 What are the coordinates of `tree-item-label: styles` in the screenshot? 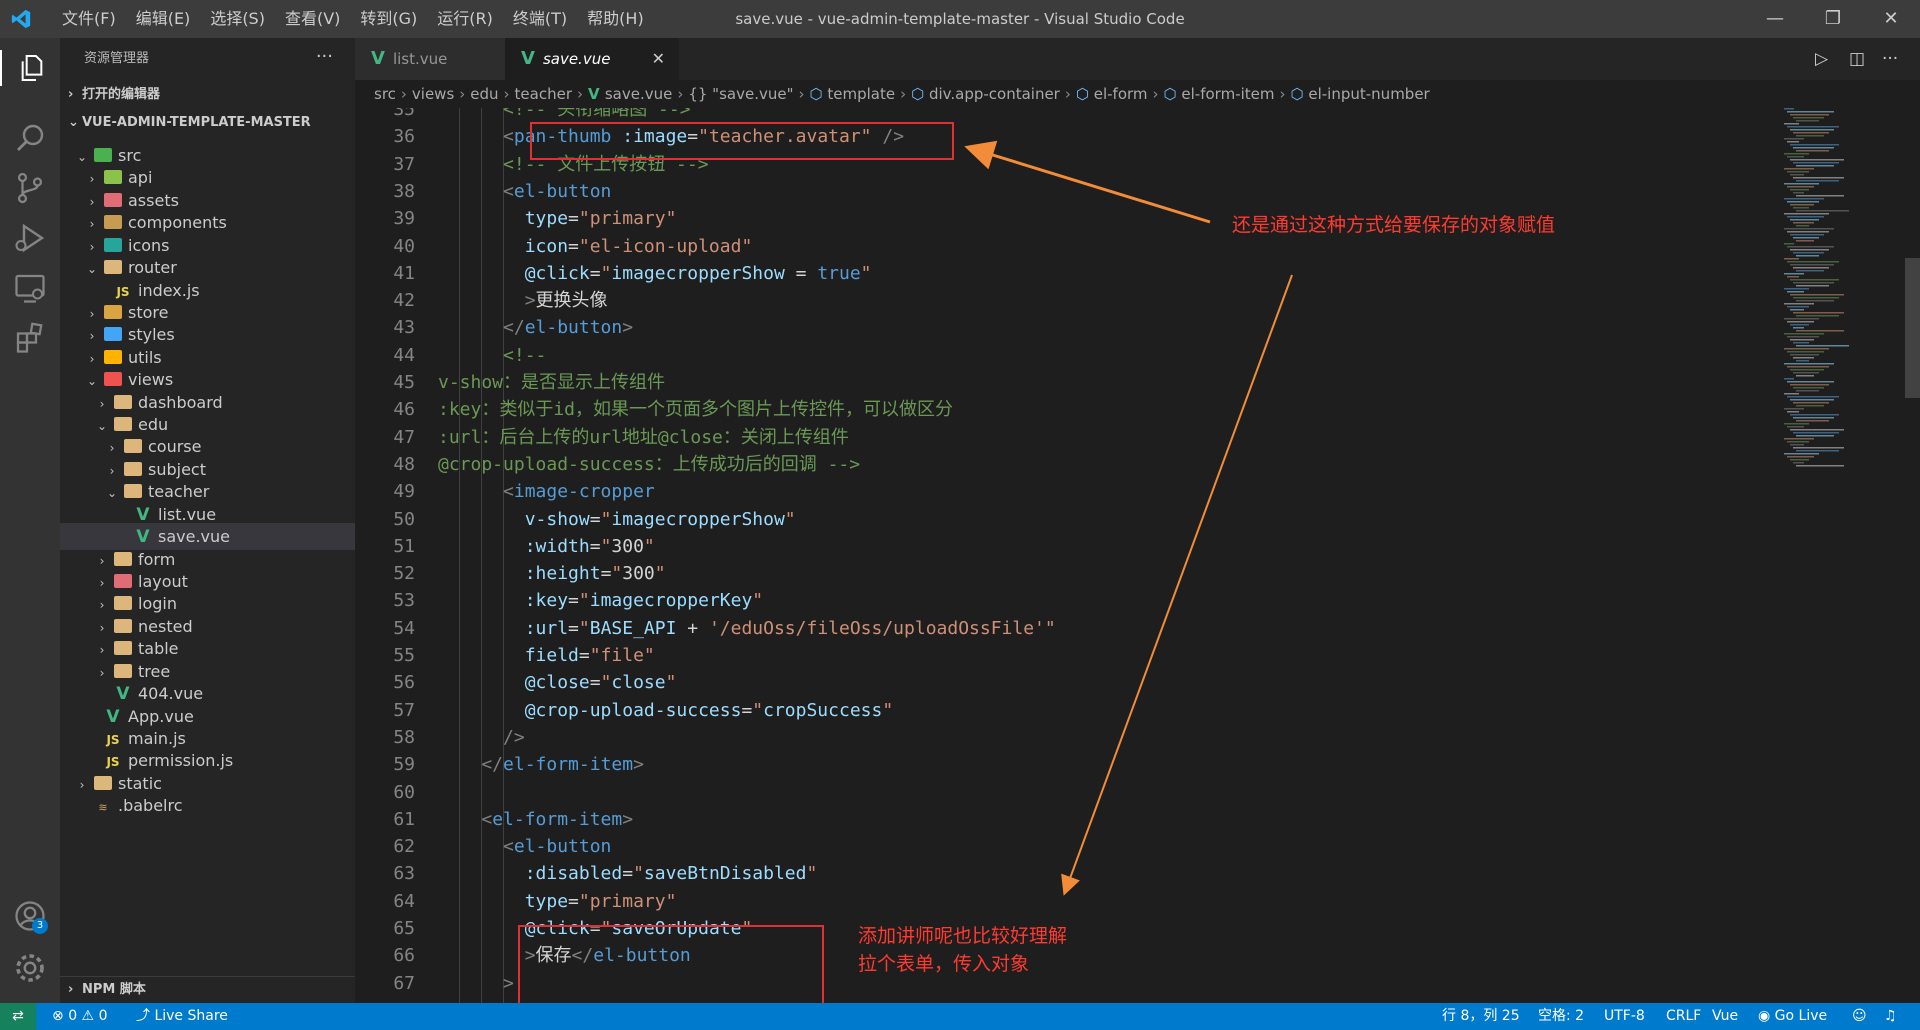 It's located at (151, 335).